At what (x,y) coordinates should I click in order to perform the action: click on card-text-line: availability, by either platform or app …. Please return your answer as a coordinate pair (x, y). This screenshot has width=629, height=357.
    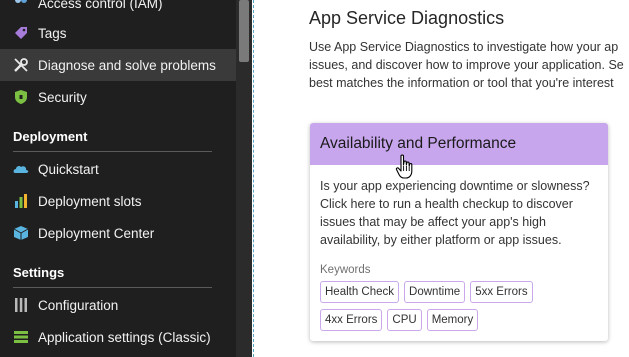
    Looking at the image, I should click on (441, 240).